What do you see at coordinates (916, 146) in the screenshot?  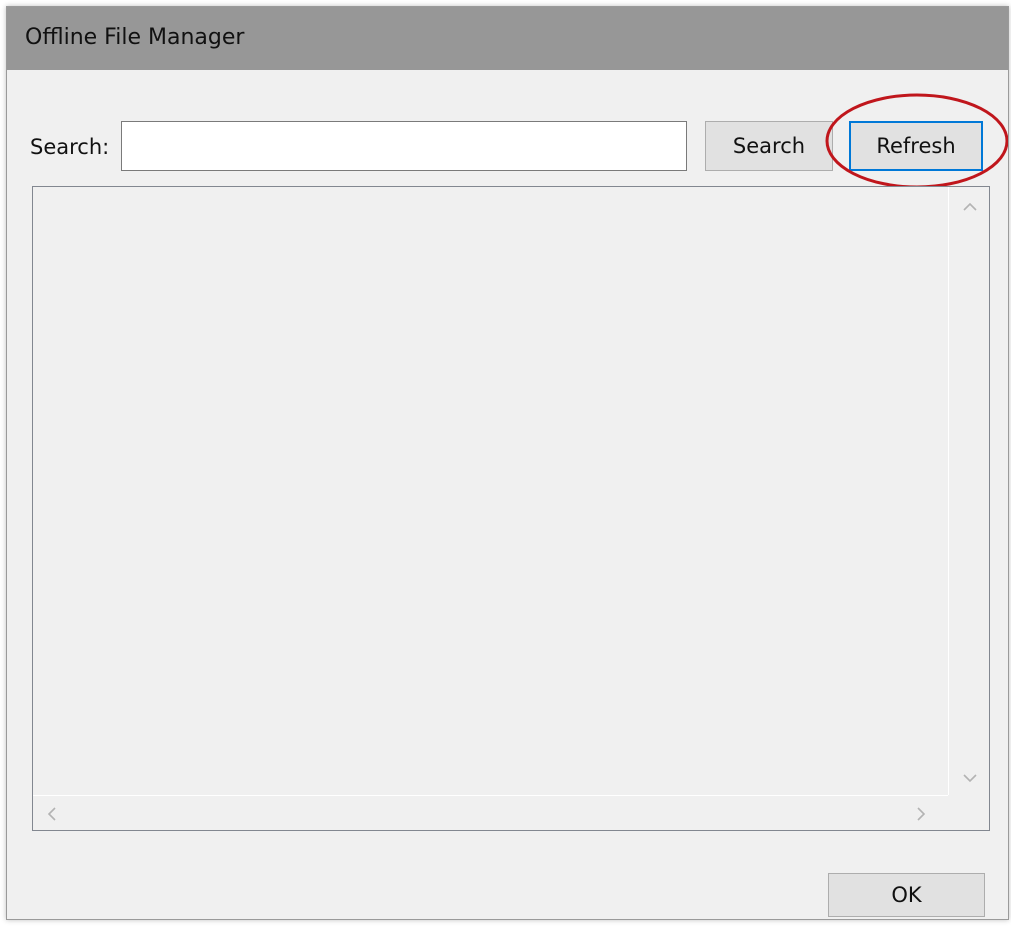 I see `refresh-button: Refresh` at bounding box center [916, 146].